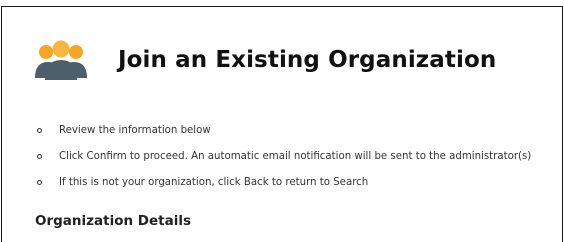 Image resolution: width=564 pixels, height=242 pixels. I want to click on instruction-item: Review the information below, so click(283, 136).